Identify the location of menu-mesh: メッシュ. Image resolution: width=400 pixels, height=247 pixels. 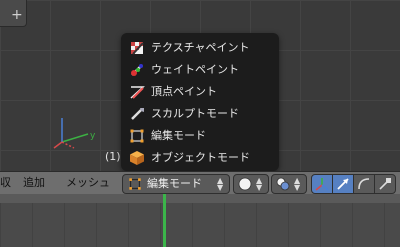
(88, 183).